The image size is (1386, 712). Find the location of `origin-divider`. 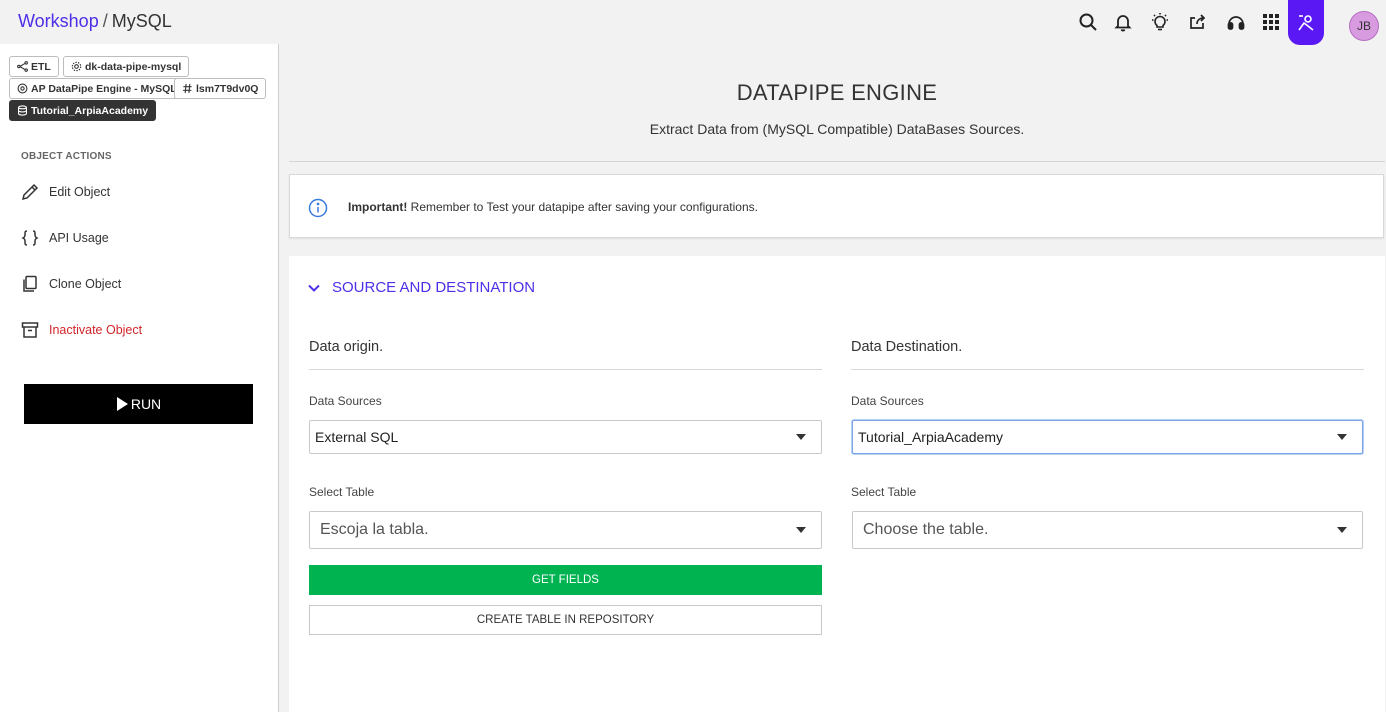

origin-divider is located at coordinates (565, 369).